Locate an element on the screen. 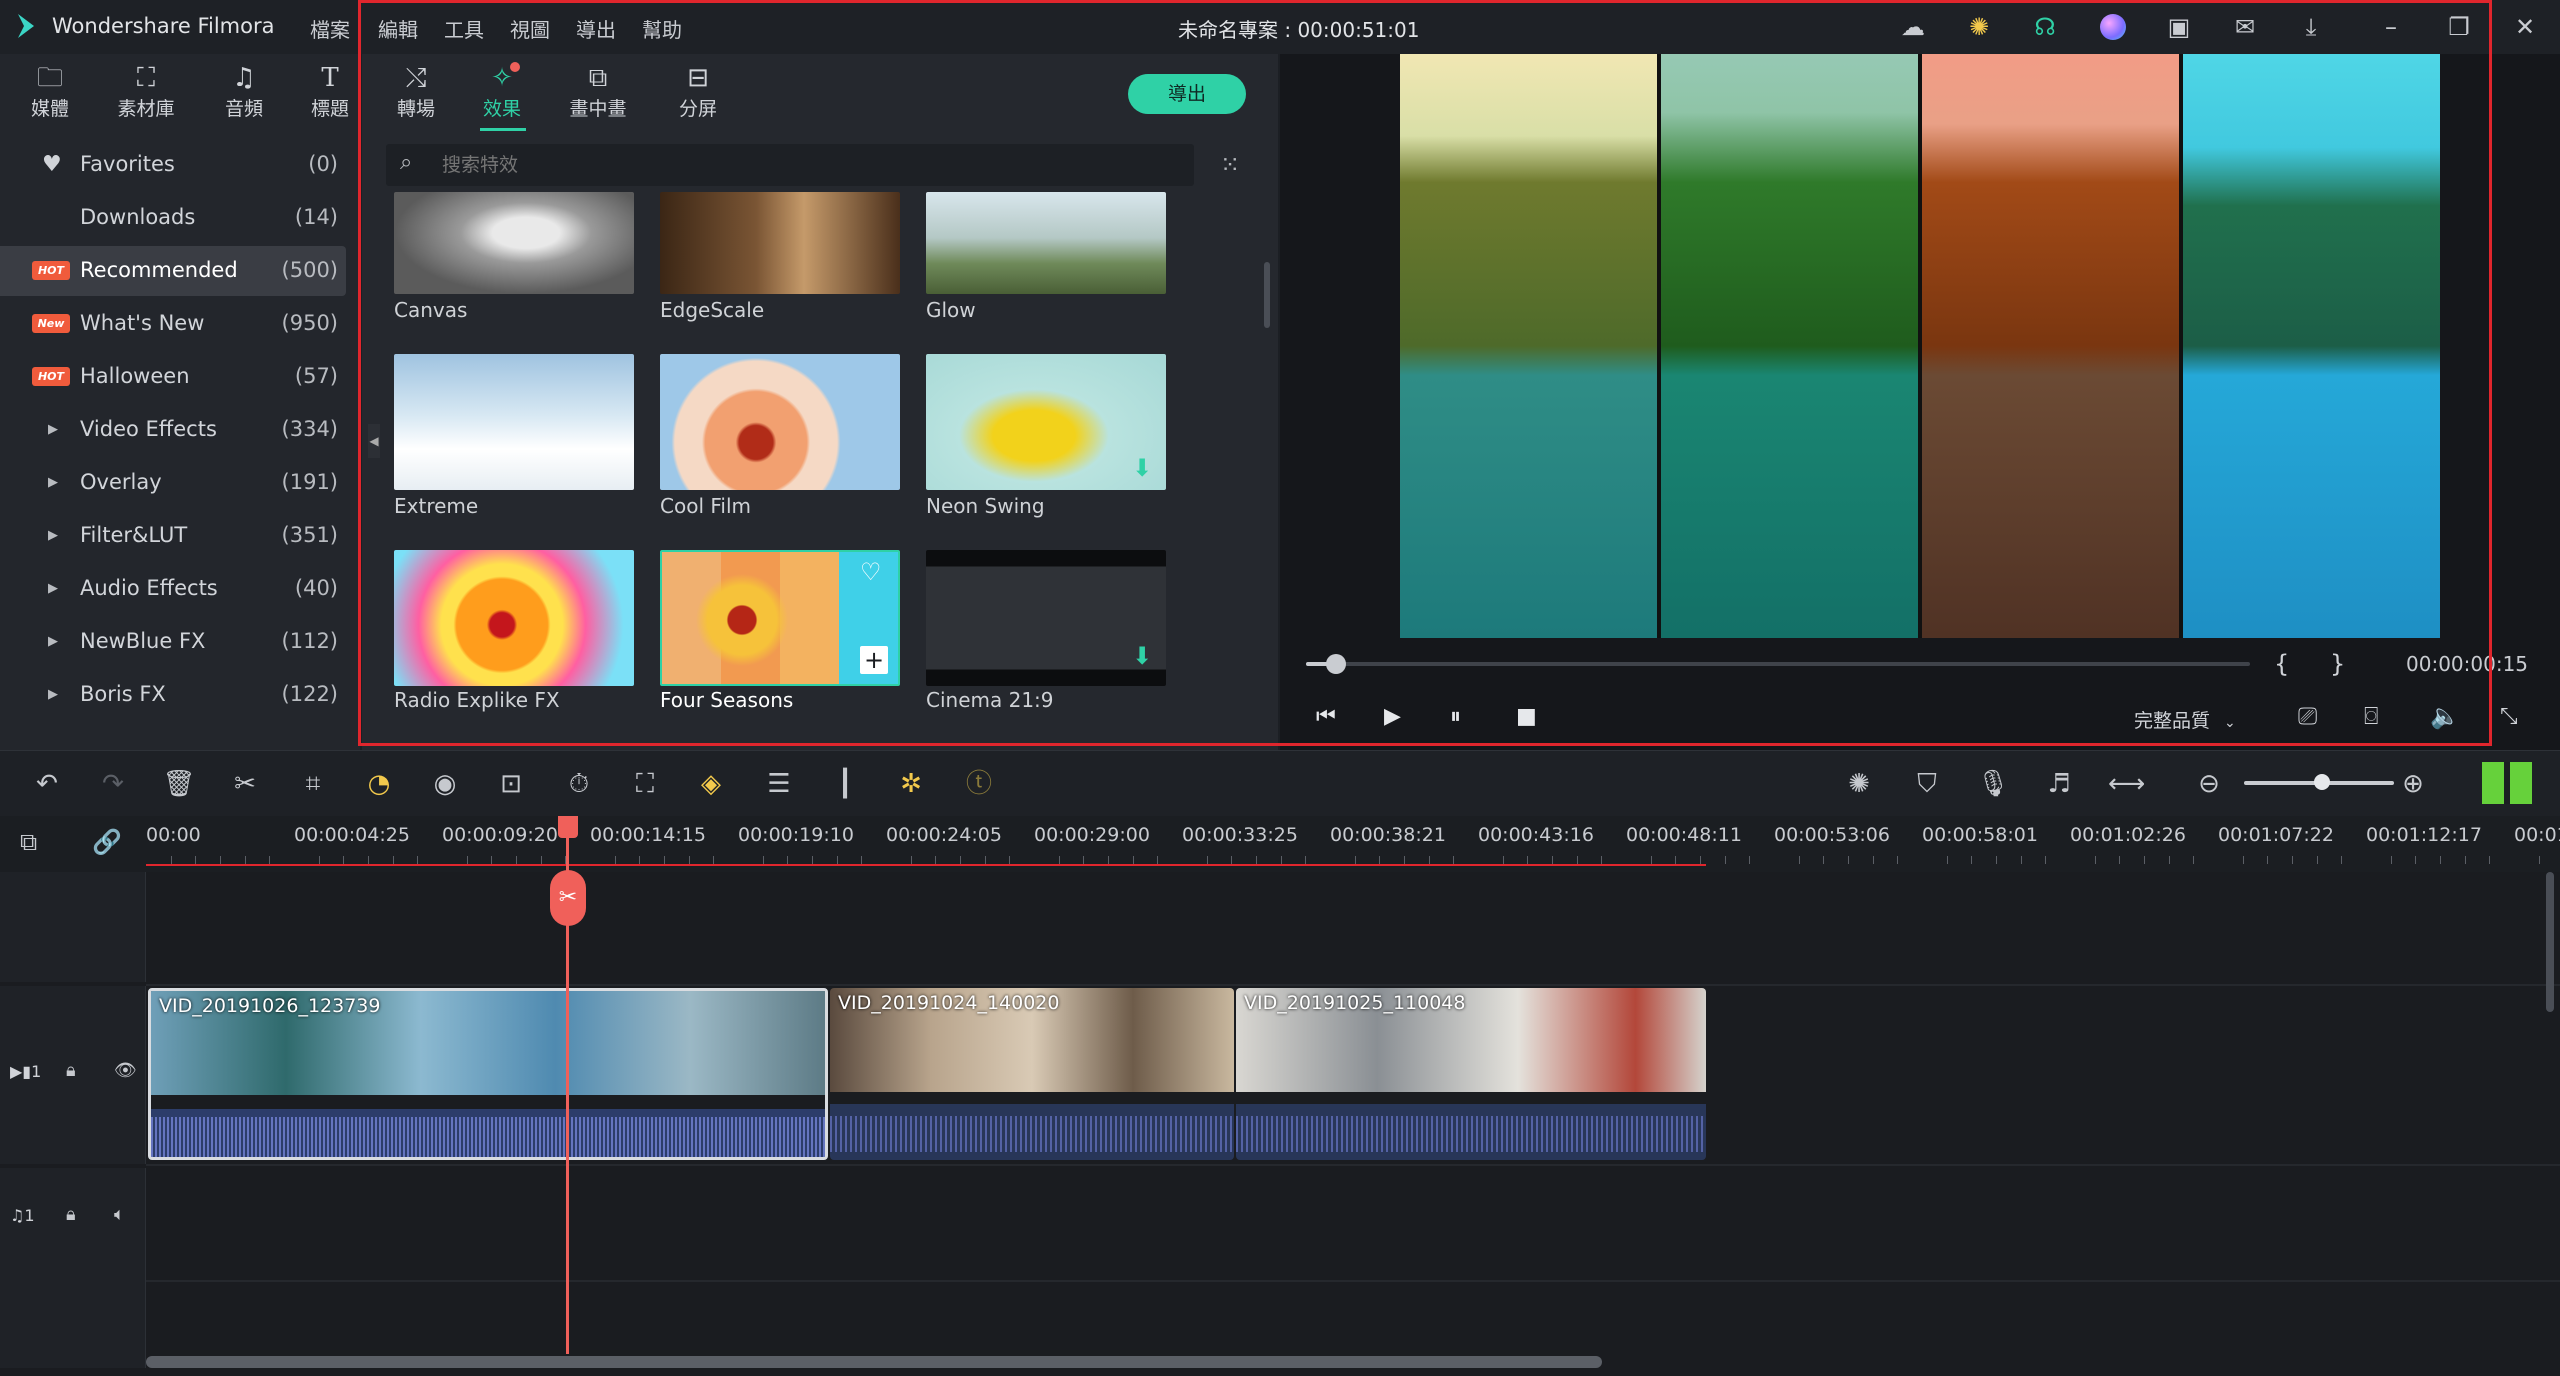 This screenshot has height=1376, width=2560. headset-icon: ☊ is located at coordinates (2045, 27).